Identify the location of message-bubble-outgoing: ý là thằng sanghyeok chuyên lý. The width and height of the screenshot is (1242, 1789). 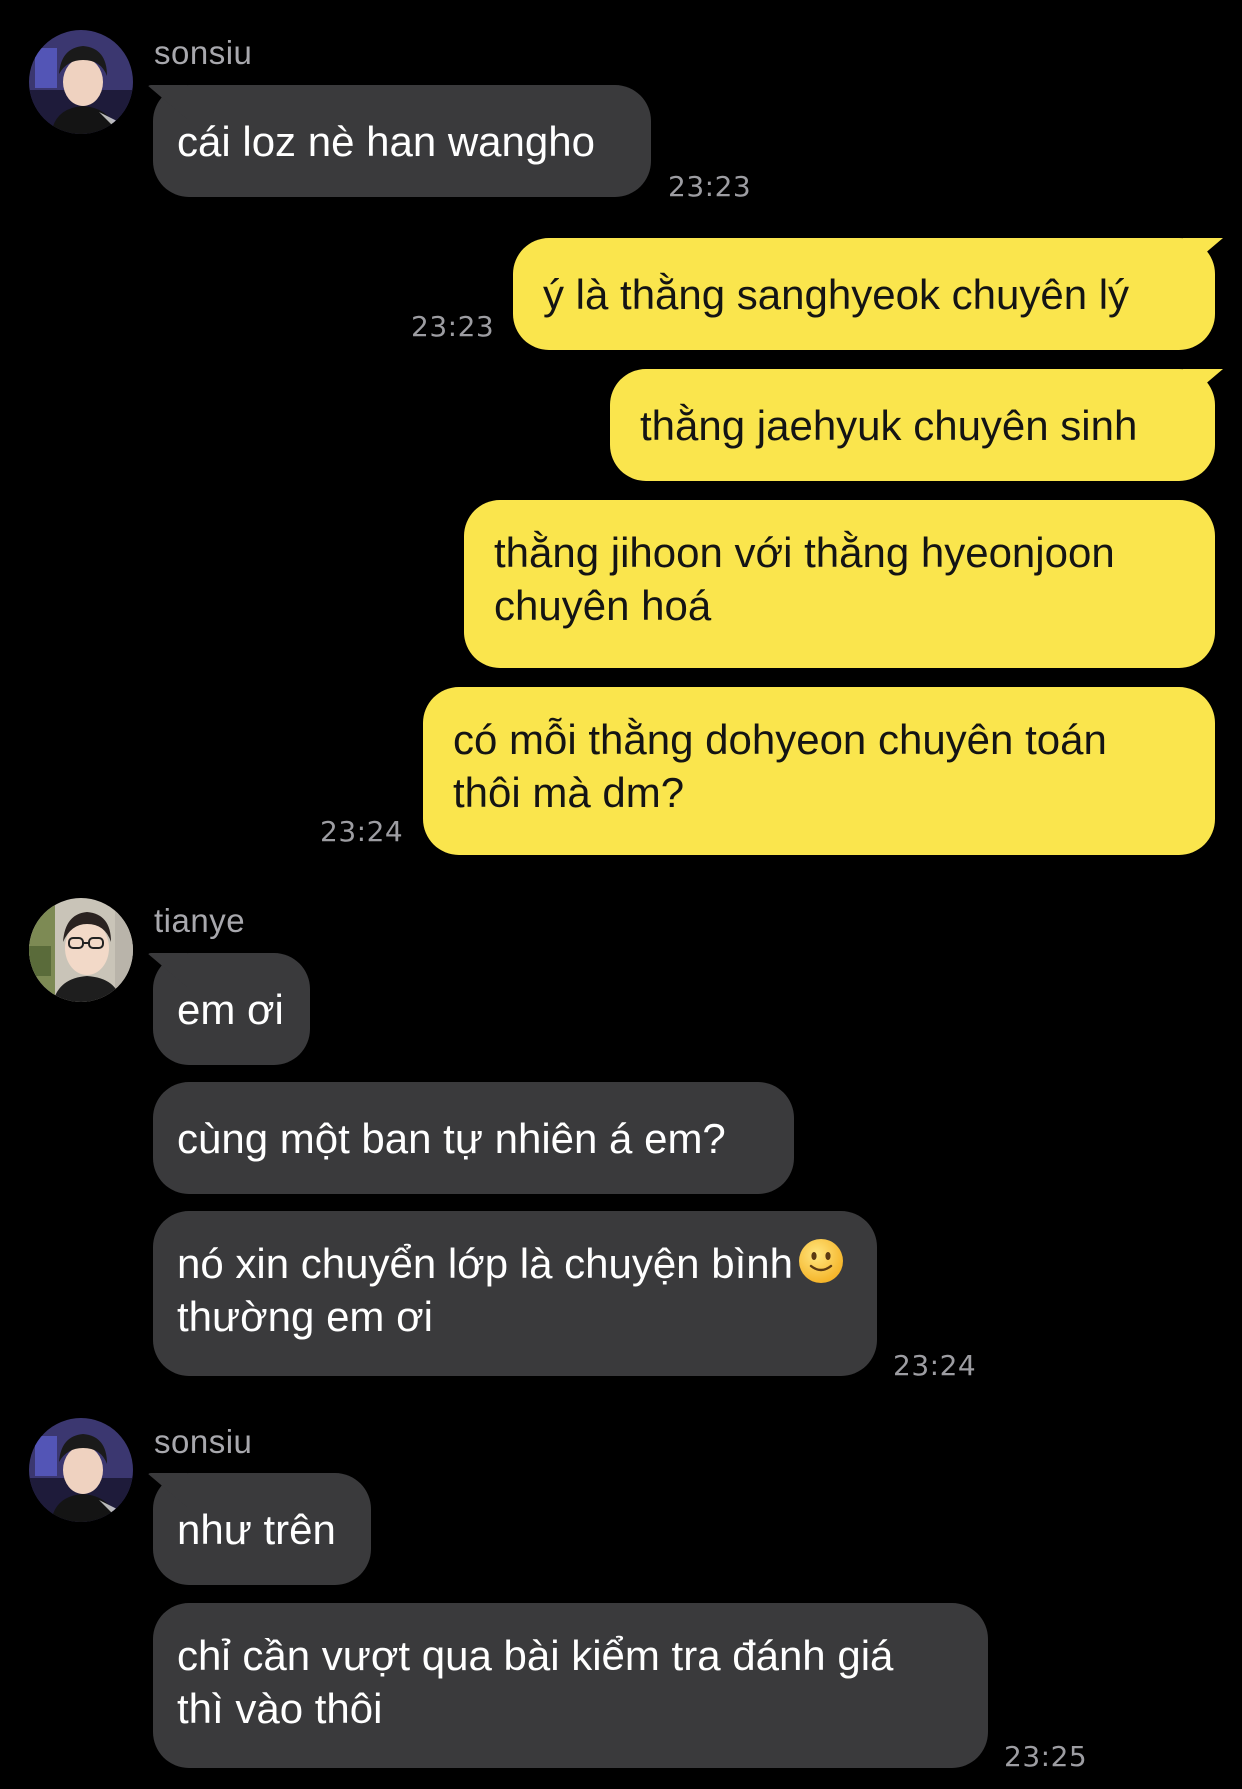
(864, 294).